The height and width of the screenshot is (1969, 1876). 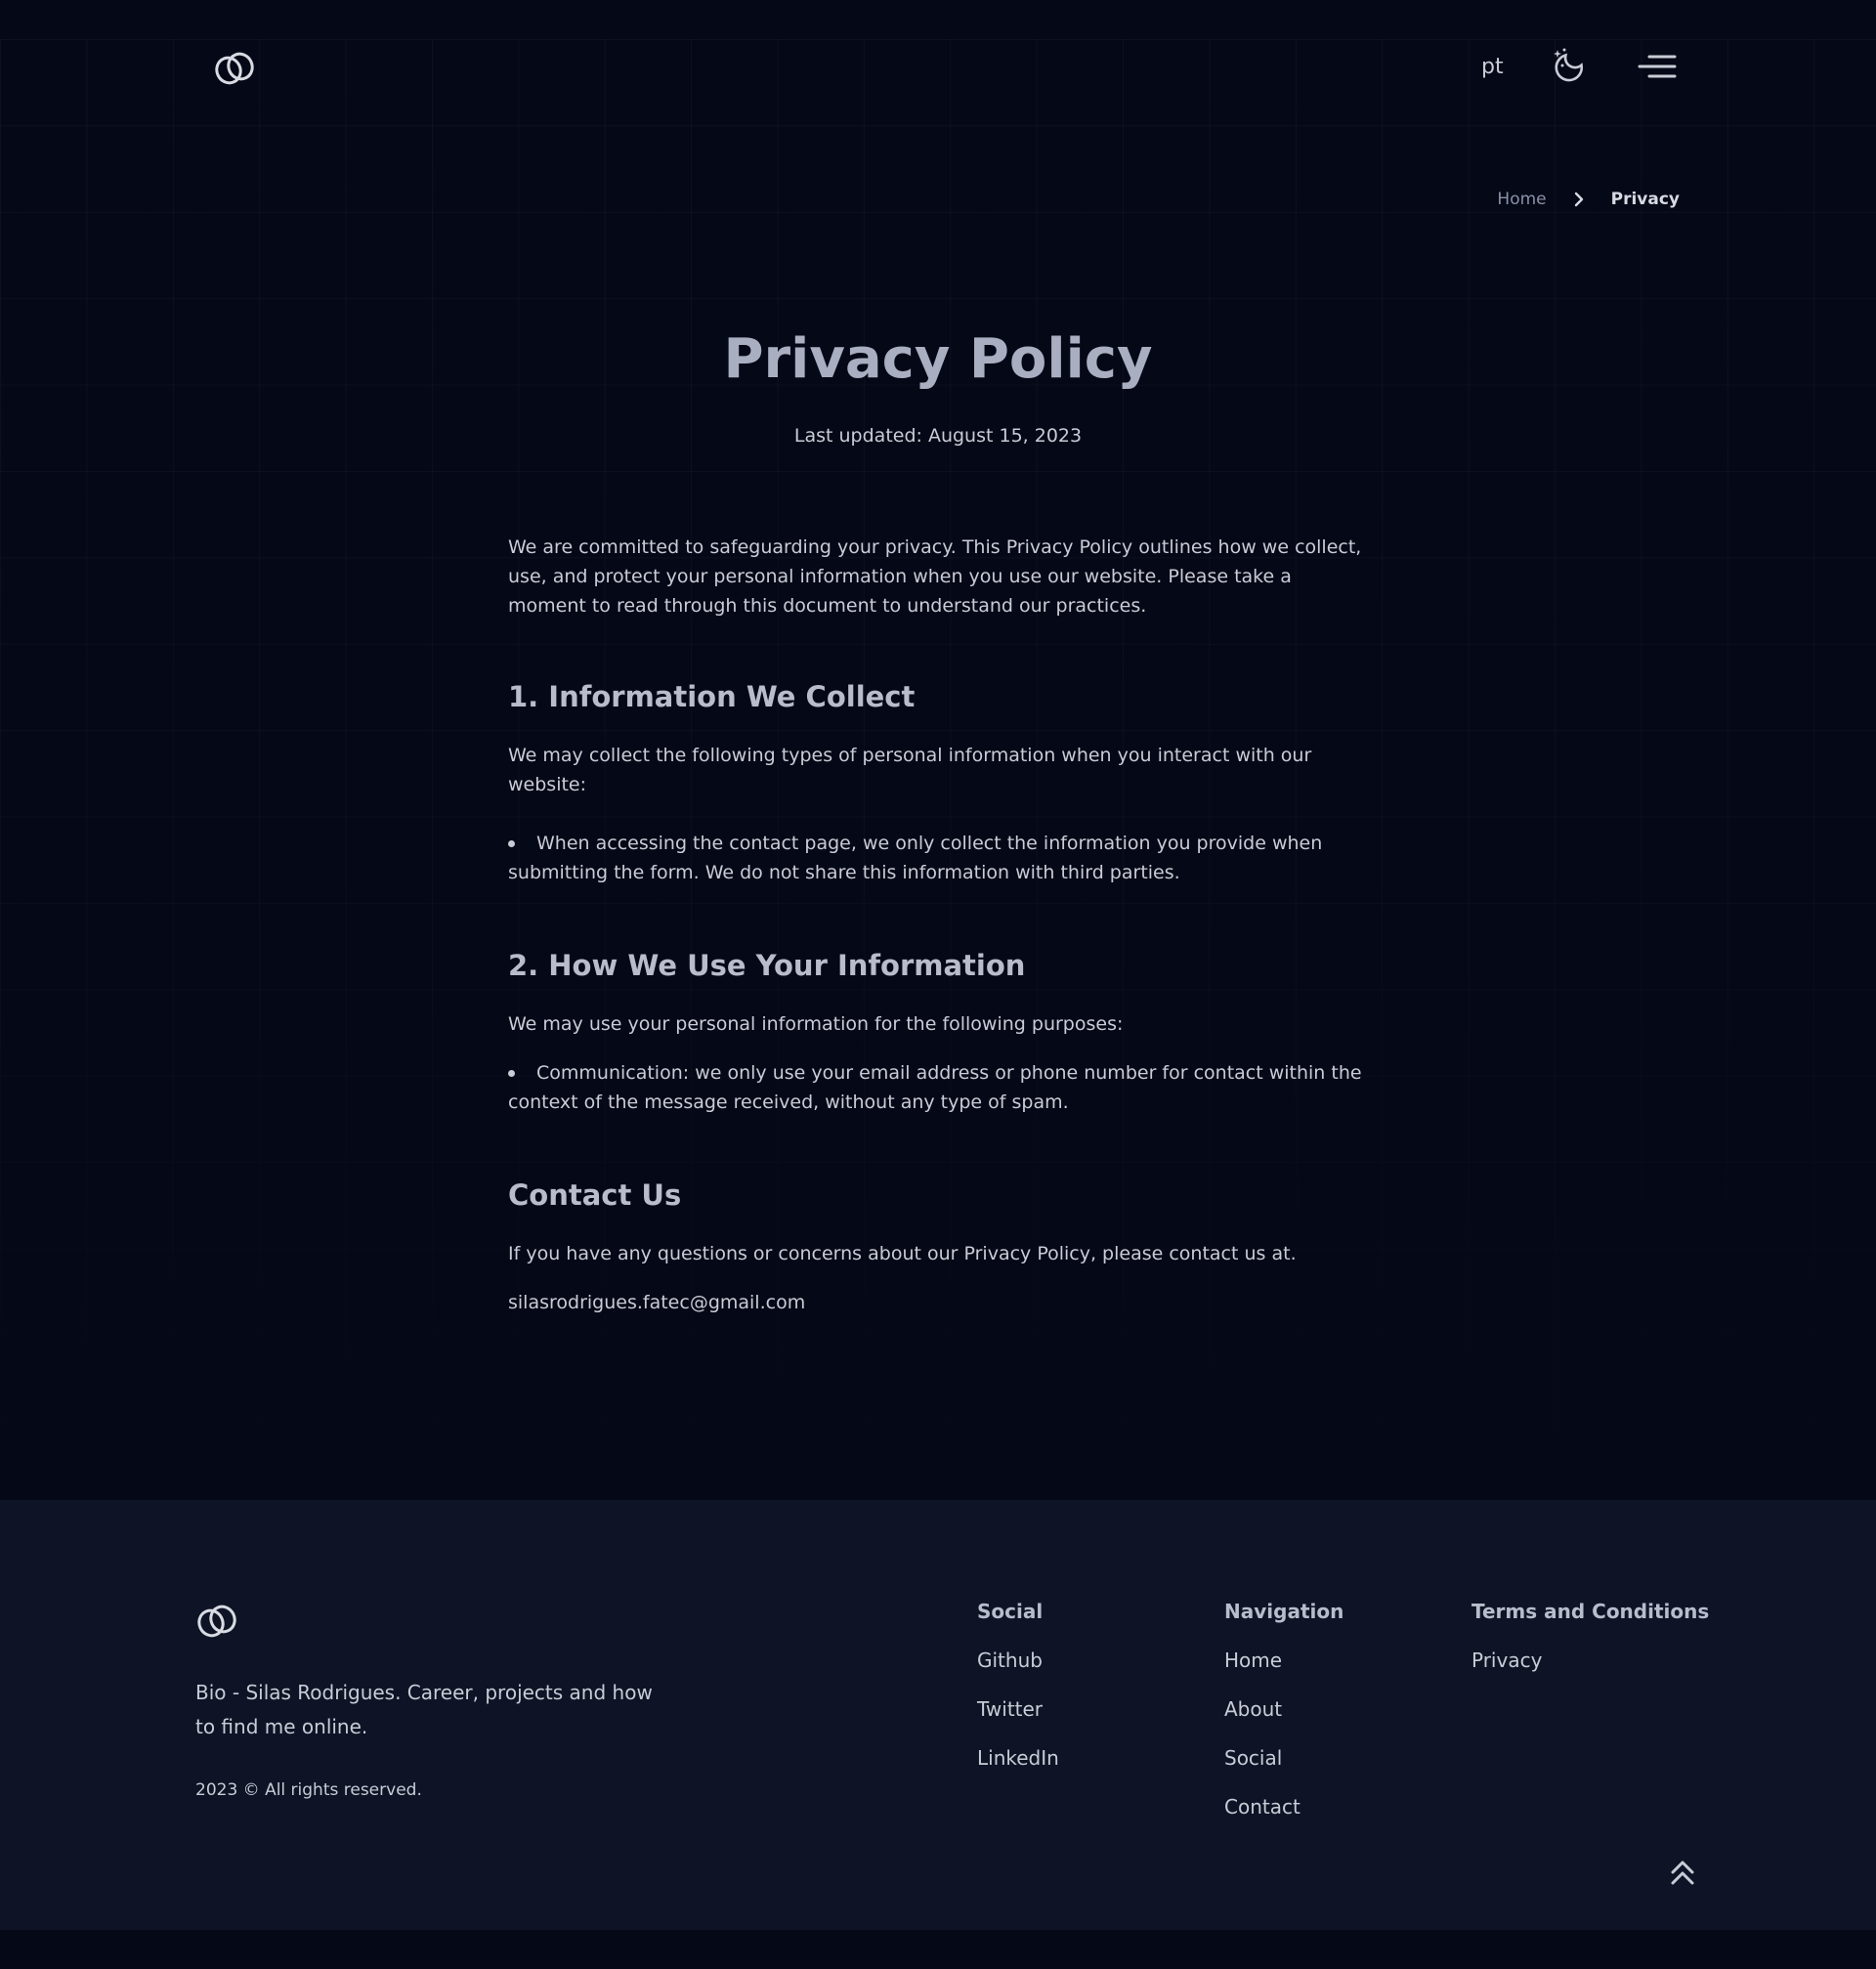 What do you see at coordinates (1283, 1770) in the screenshot?
I see `footer-link-social: Social` at bounding box center [1283, 1770].